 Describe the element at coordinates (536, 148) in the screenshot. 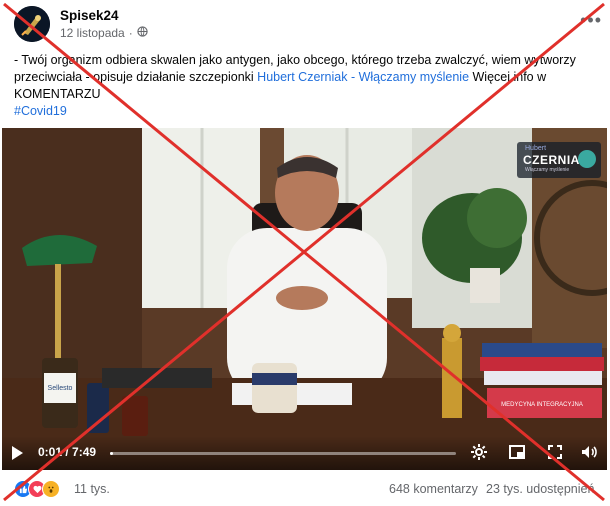

I see `watermark-first-name: Hubert` at that location.